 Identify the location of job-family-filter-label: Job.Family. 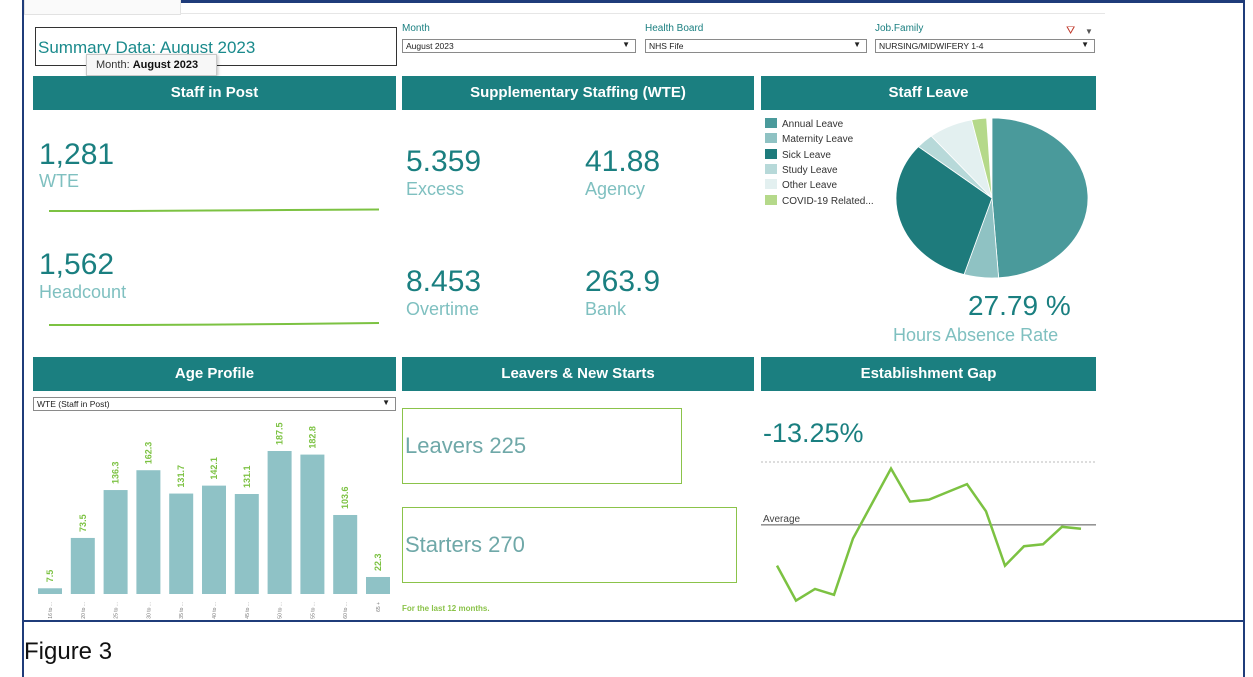
(899, 28).